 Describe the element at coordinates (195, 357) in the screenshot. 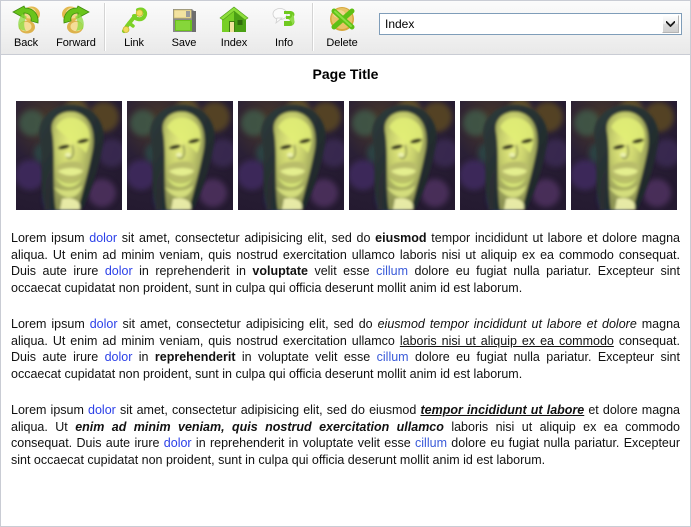

I see `bold-reprehenderit: reprehenderit` at that location.